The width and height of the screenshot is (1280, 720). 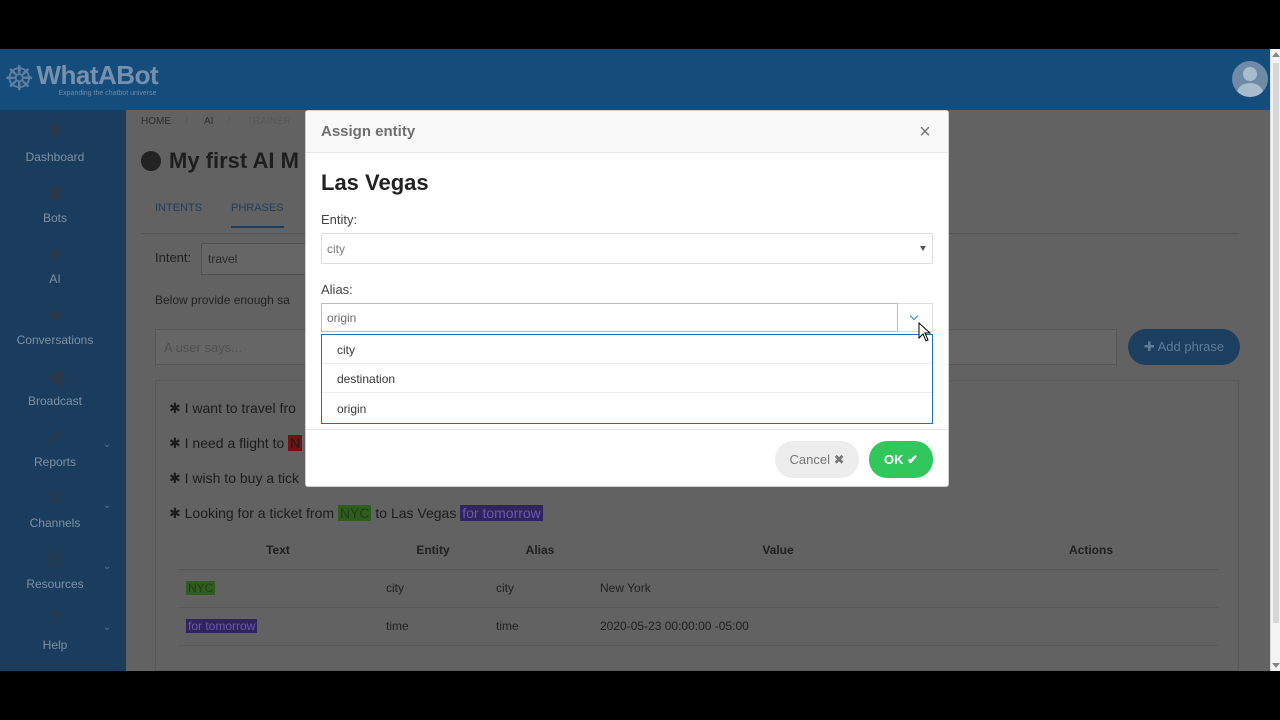 I want to click on sidebar-item-label: Dashboard, so click(x=55, y=157).